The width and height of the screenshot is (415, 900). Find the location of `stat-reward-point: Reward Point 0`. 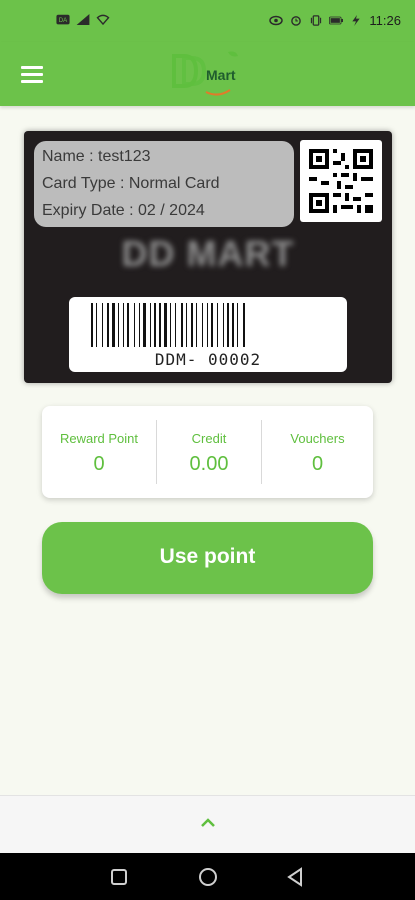

stat-reward-point: Reward Point 0 is located at coordinates (99, 452).